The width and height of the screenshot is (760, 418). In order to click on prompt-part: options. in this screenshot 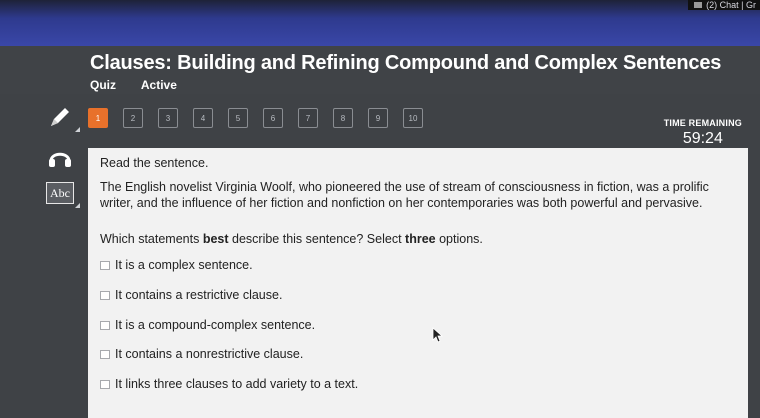, I will do `click(459, 239)`.